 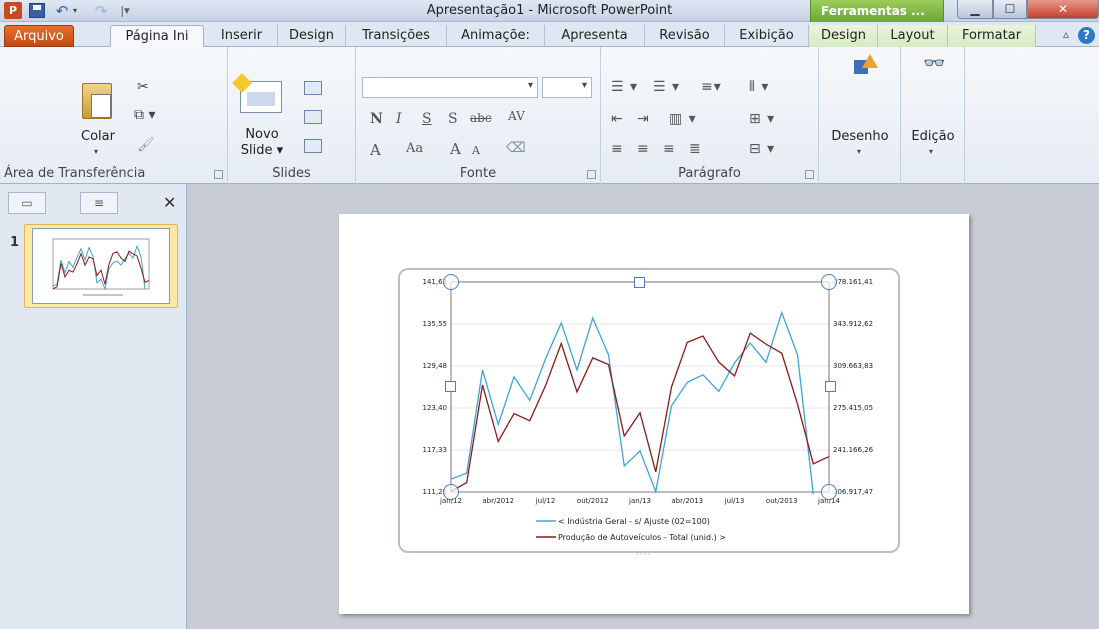 What do you see at coordinates (639, 282) in the screenshot?
I see `chart-handle-top` at bounding box center [639, 282].